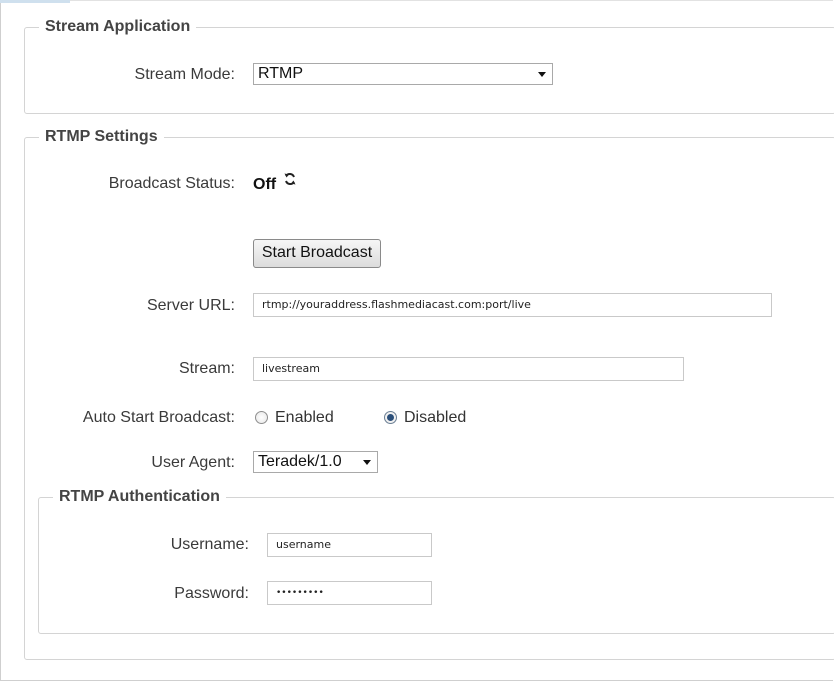 The width and height of the screenshot is (834, 681). I want to click on server-url-label: Server URL:, so click(190, 305).